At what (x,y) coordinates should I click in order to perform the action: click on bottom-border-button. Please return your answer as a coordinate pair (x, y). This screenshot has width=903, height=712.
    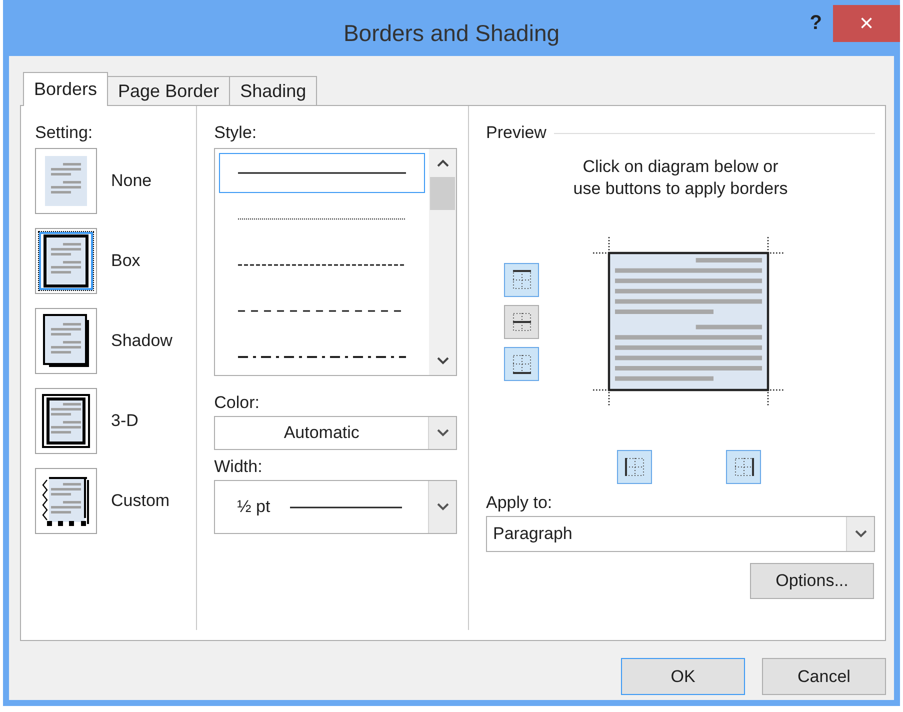
    Looking at the image, I should click on (521, 364).